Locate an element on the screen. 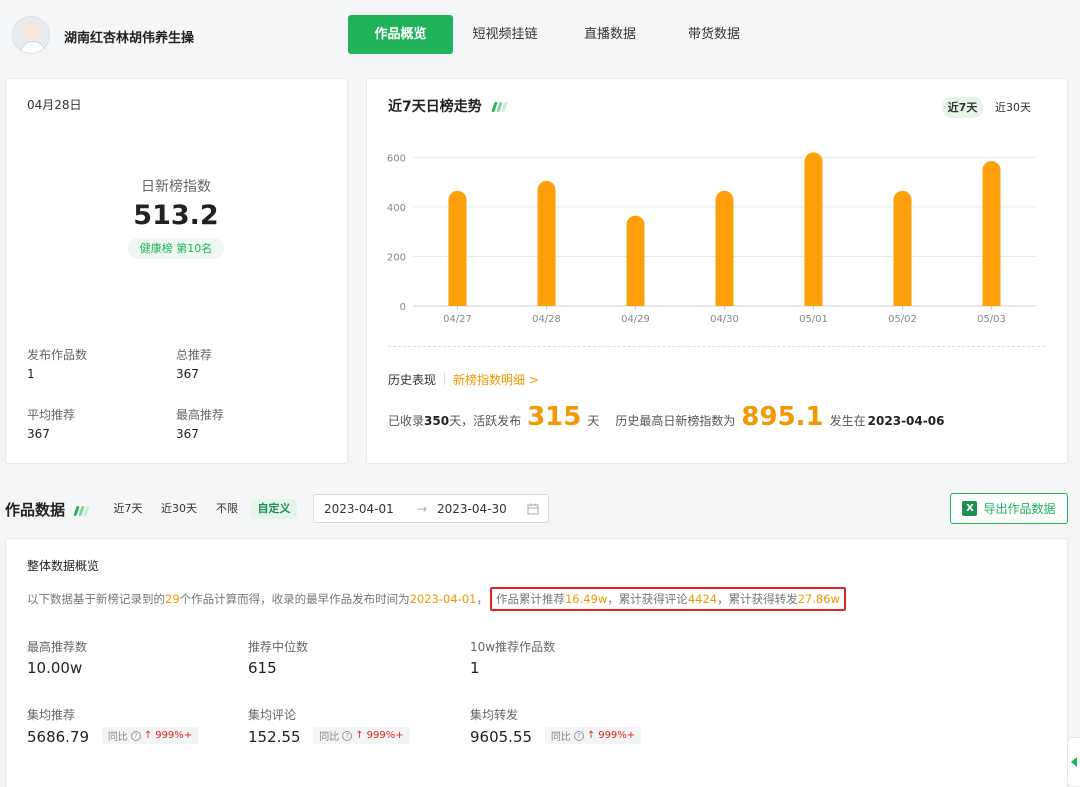 Image resolution: width=1080 pixels, height=787 pixels. date-start: 2023-04-01 is located at coordinates (359, 509).